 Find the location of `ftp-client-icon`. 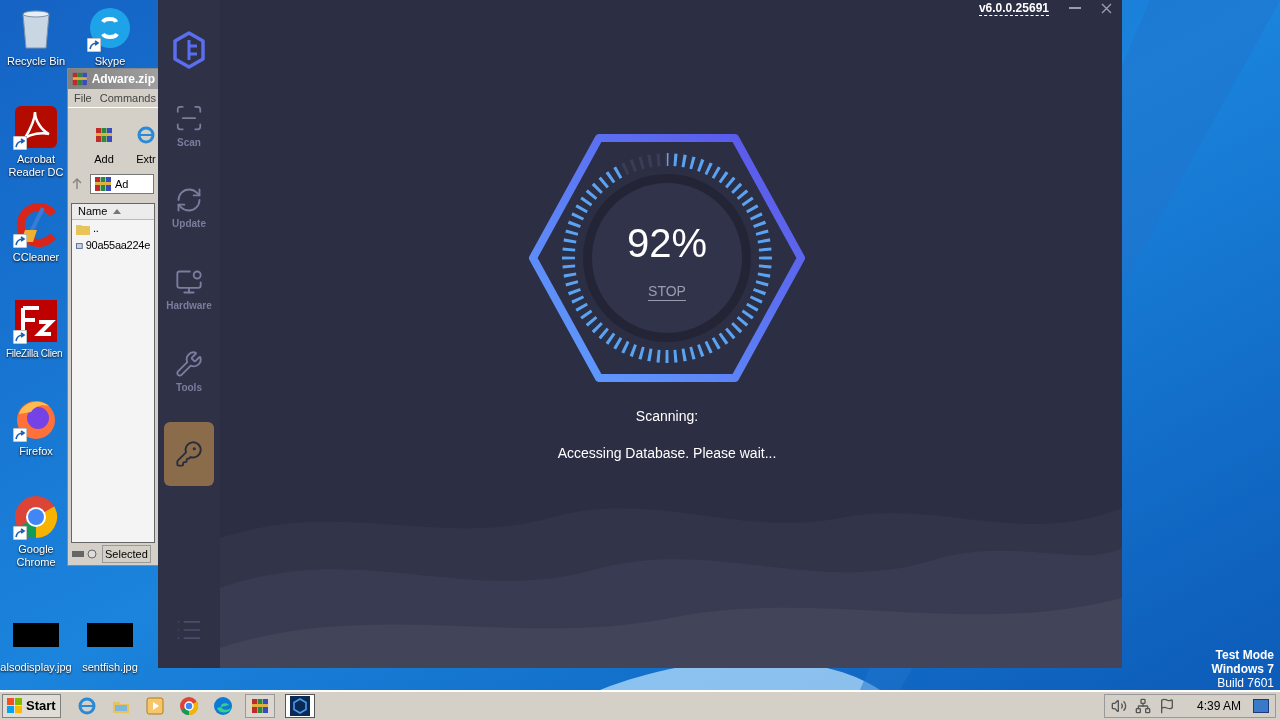

ftp-client-icon is located at coordinates (36, 321).